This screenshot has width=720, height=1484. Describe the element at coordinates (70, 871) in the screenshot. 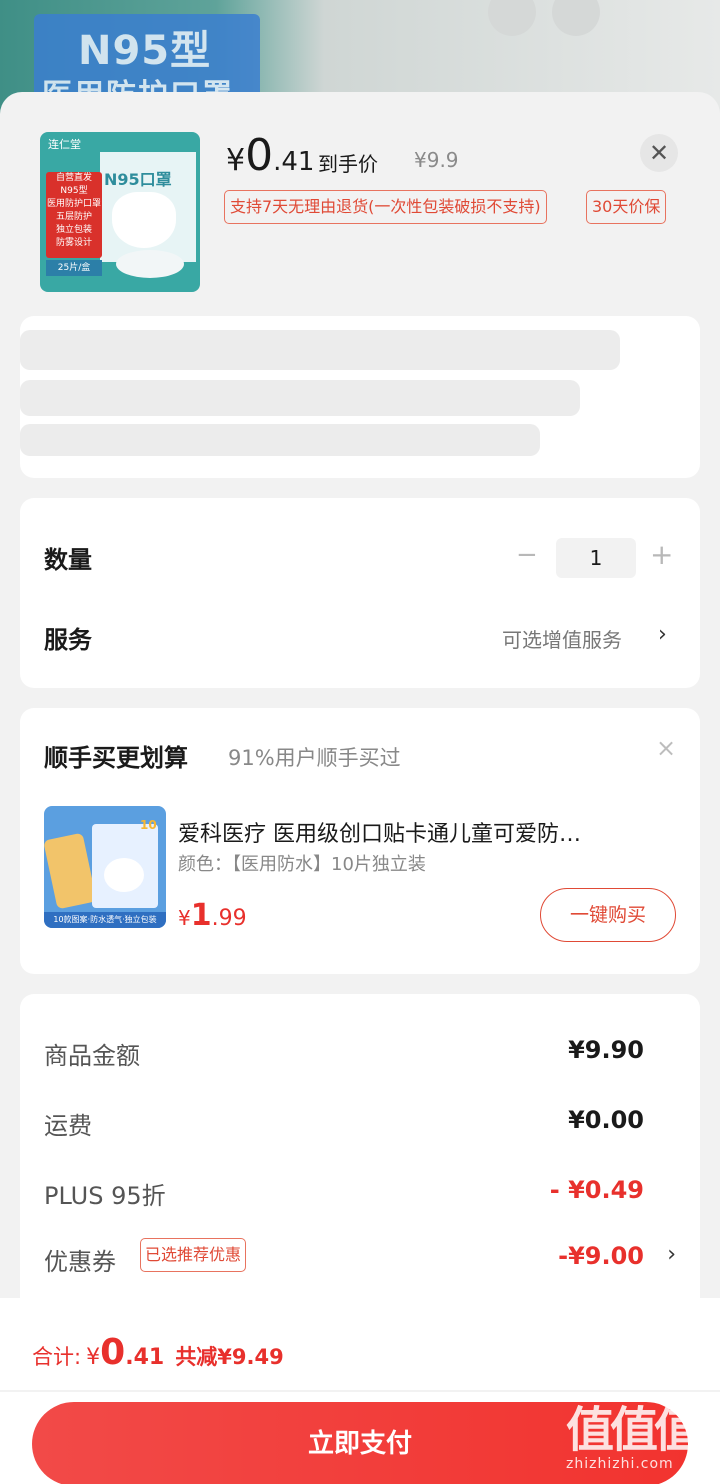

I see `bandage-image` at that location.